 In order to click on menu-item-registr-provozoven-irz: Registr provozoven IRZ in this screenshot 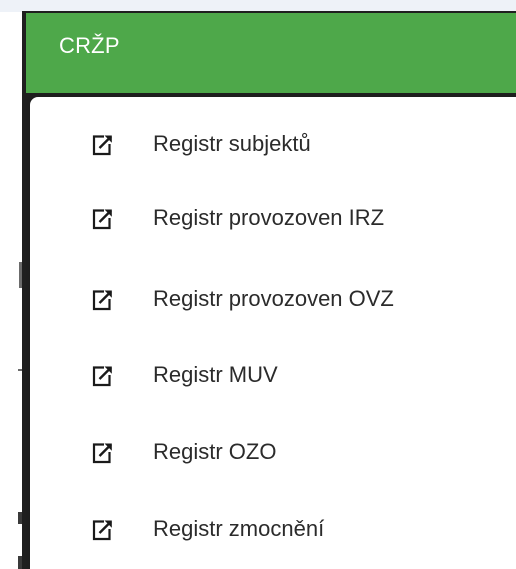, I will do `click(273, 218)`.